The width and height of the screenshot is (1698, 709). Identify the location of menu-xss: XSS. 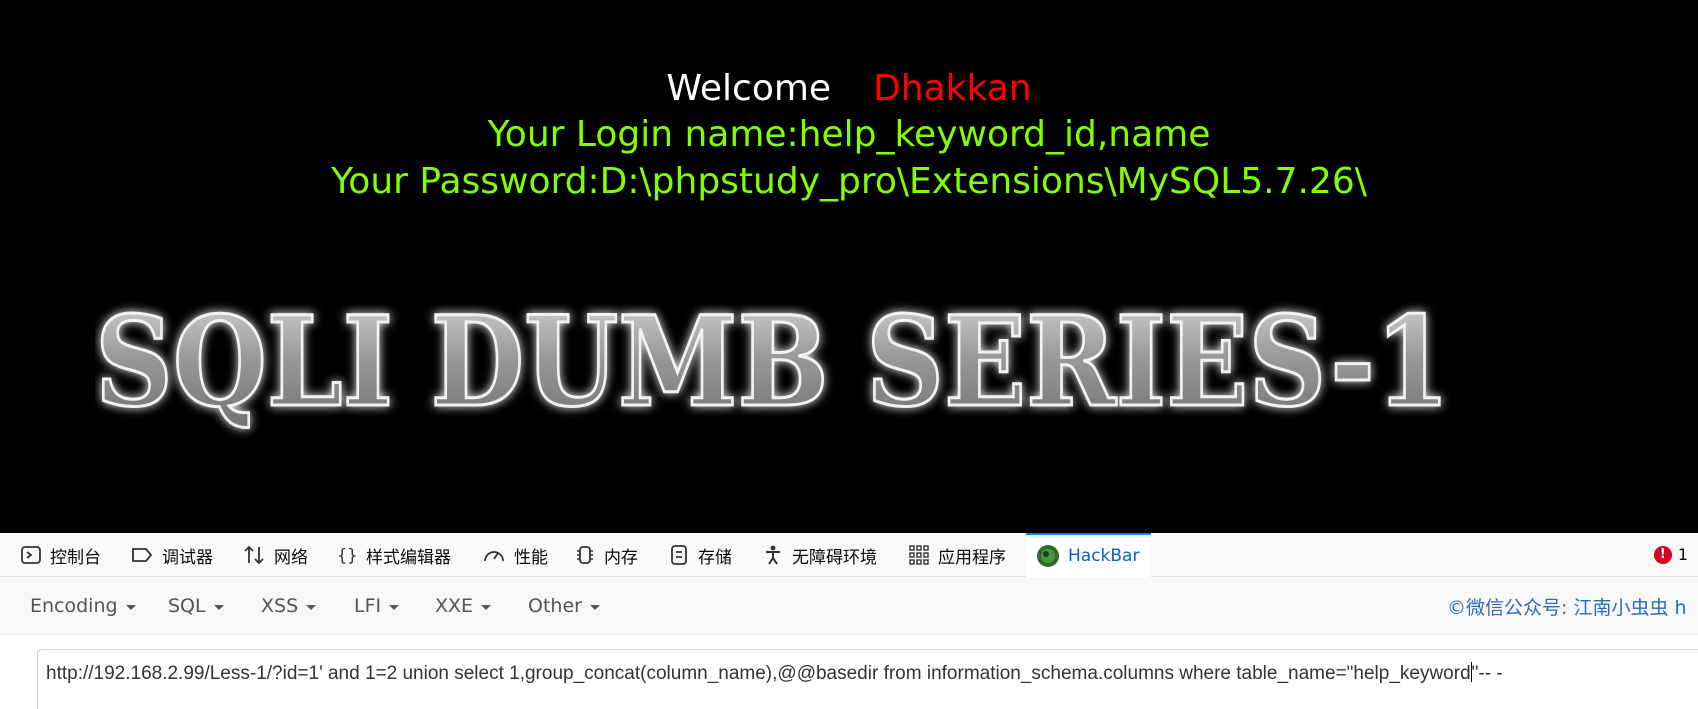
(289, 606).